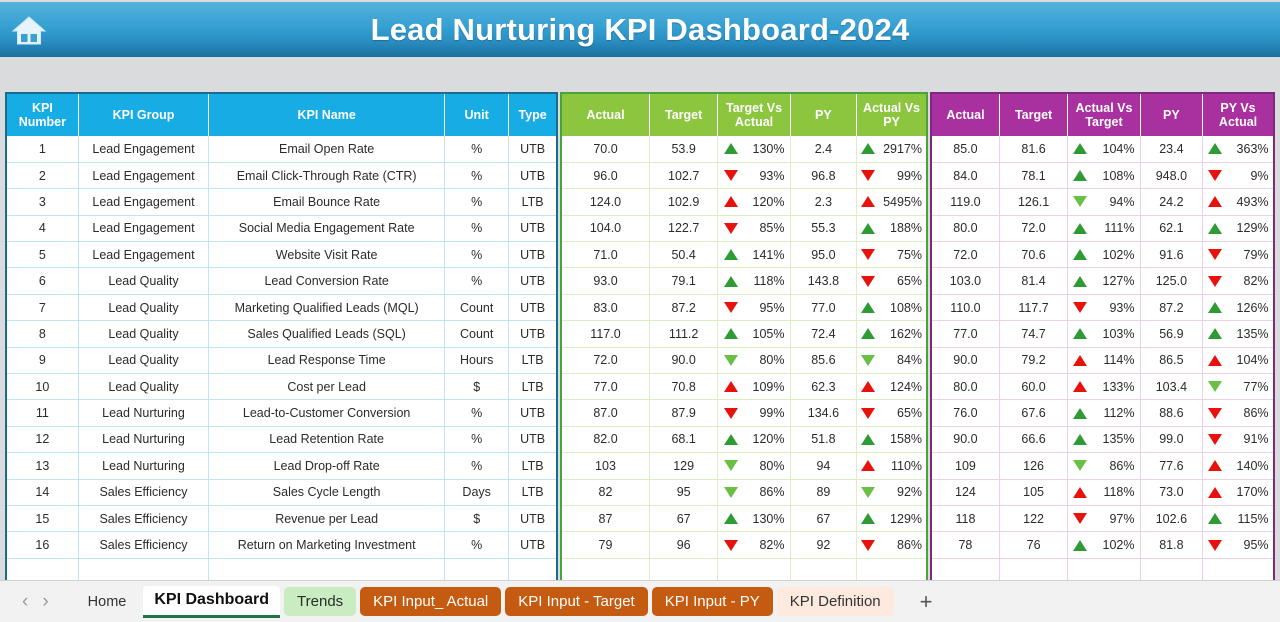 The height and width of the screenshot is (622, 1280). I want to click on mtd-target-vs-actual-cell: 120%, so click(754, 440).